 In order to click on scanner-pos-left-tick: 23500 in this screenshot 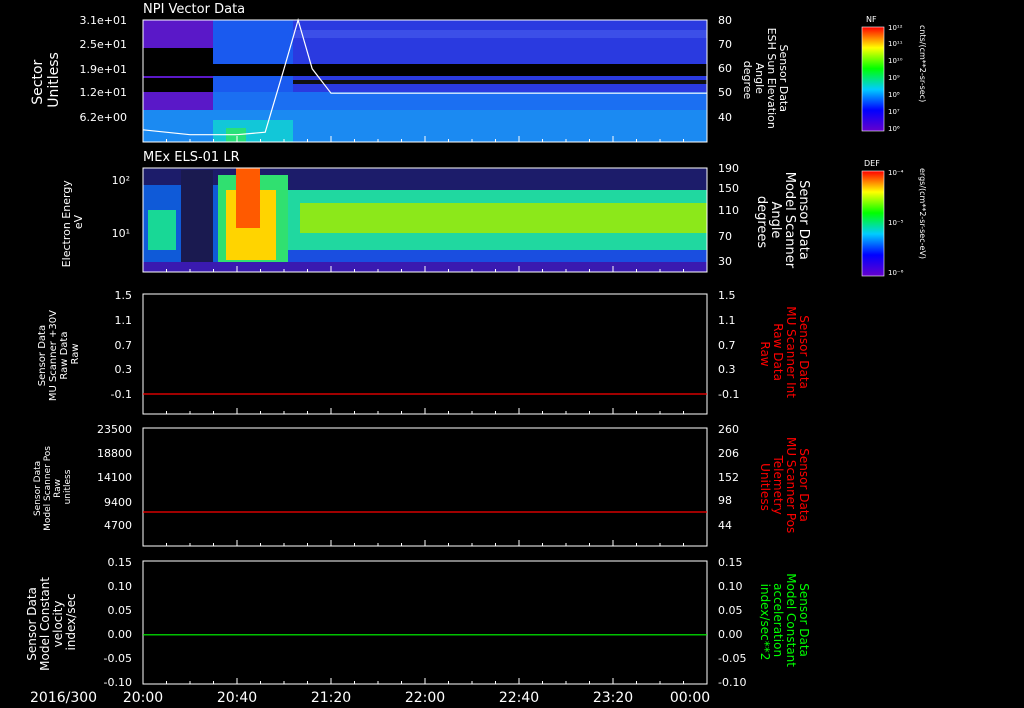, I will do `click(114, 429)`.